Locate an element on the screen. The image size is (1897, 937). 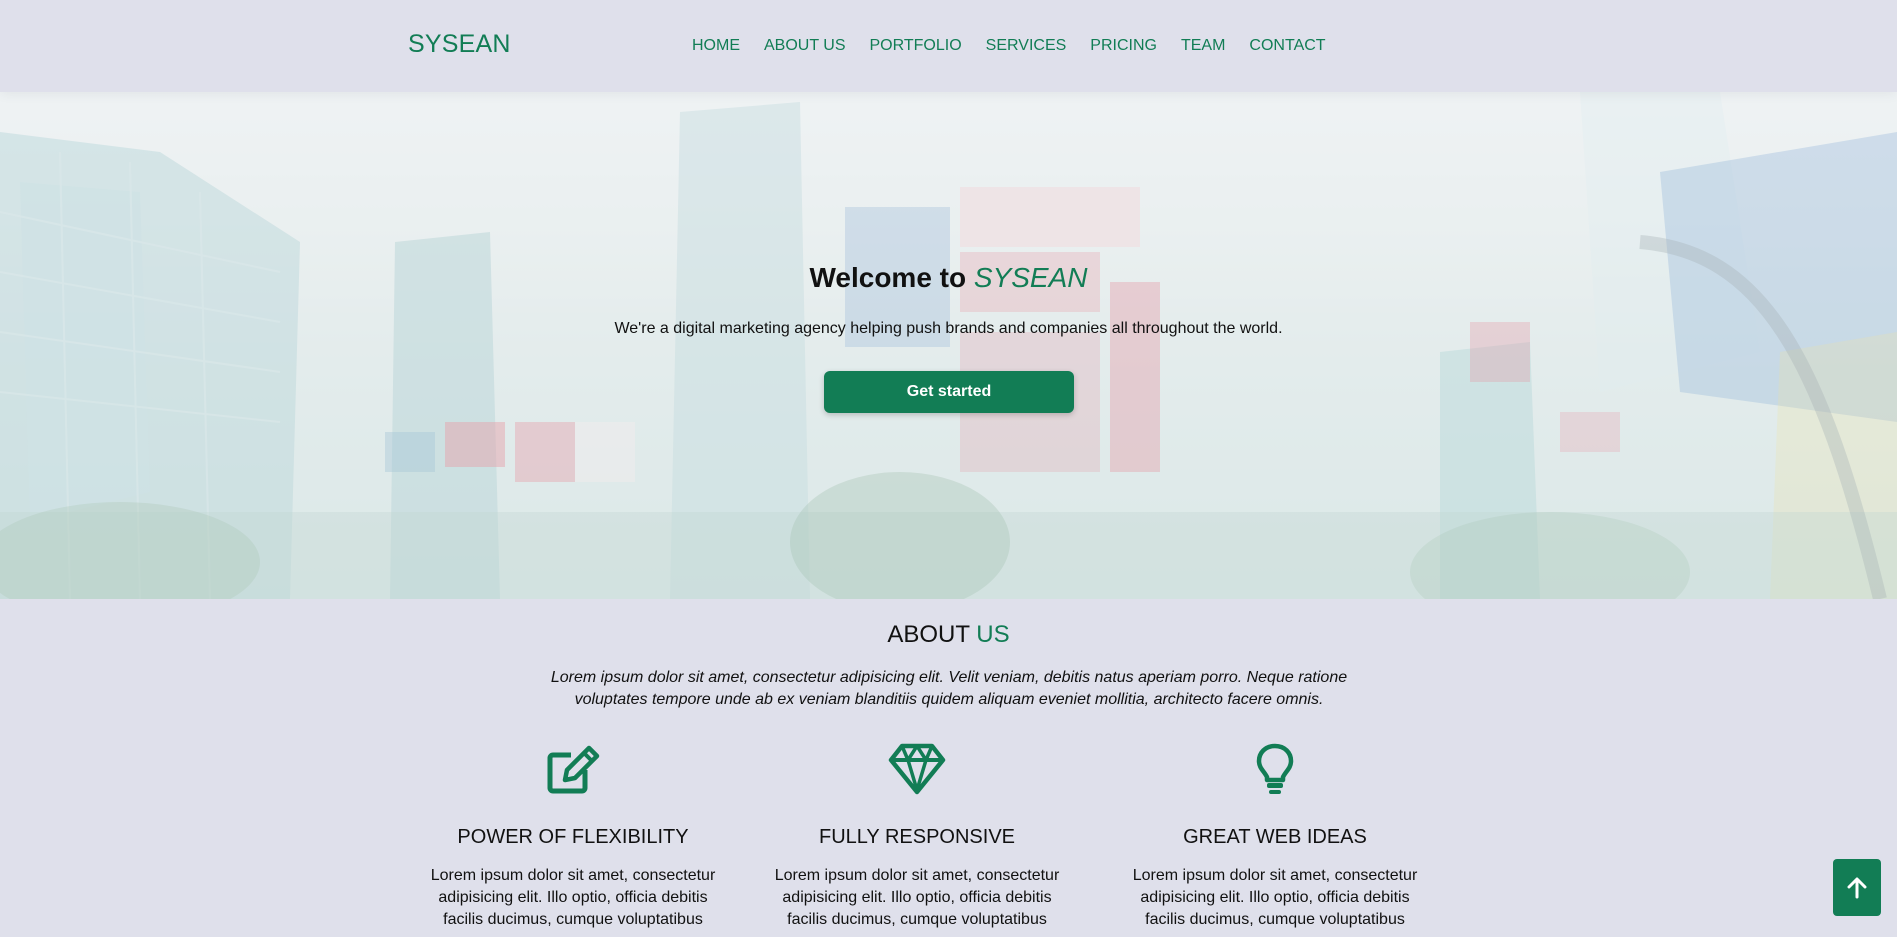
feature-title: FULLY RESPONSIVE is located at coordinates (917, 837).